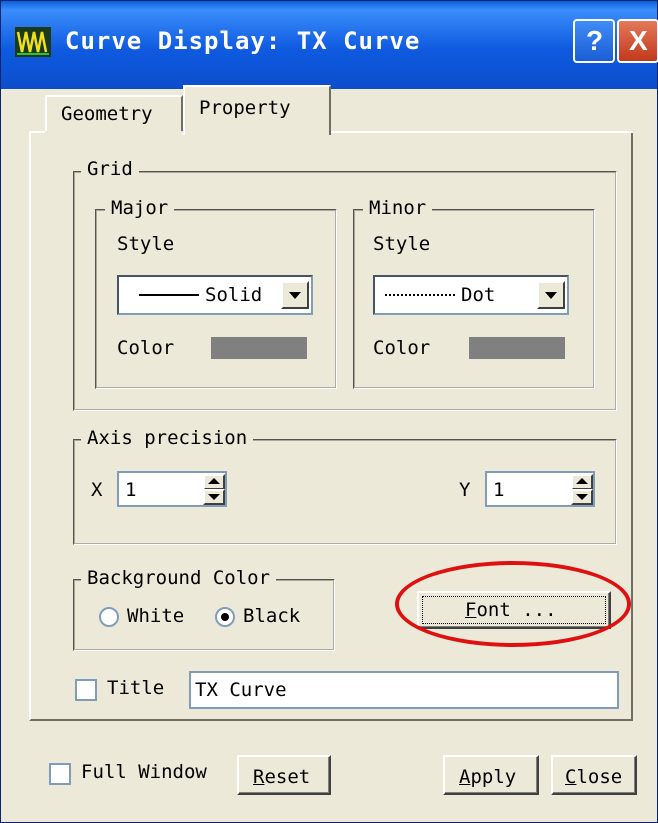  I want to click on x-precision-spinner: 1, so click(172, 489).